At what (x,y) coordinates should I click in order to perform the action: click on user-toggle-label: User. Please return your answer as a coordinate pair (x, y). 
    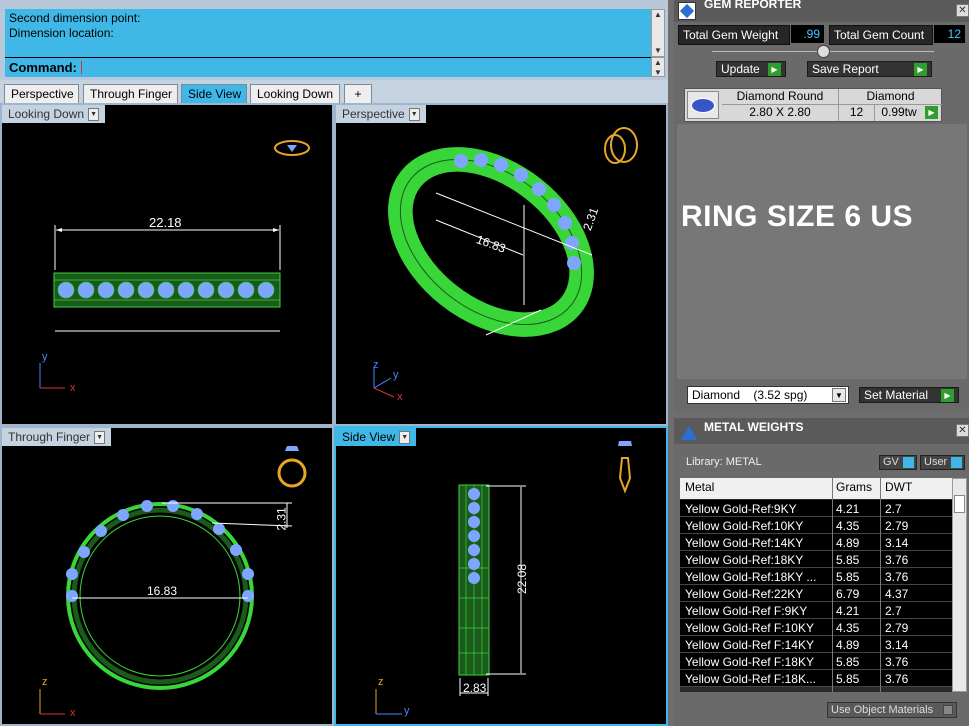
    Looking at the image, I should click on (936, 462).